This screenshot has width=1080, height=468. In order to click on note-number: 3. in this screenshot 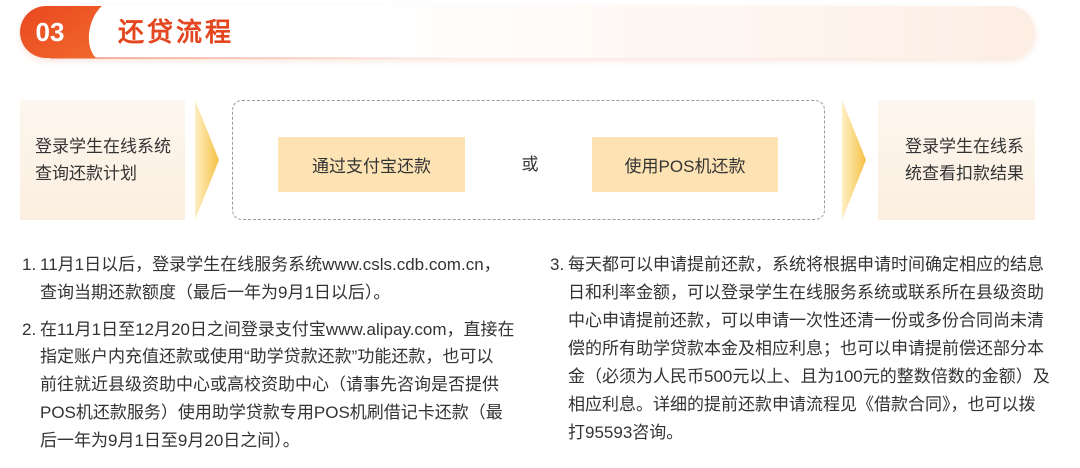, I will do `click(557, 264)`.